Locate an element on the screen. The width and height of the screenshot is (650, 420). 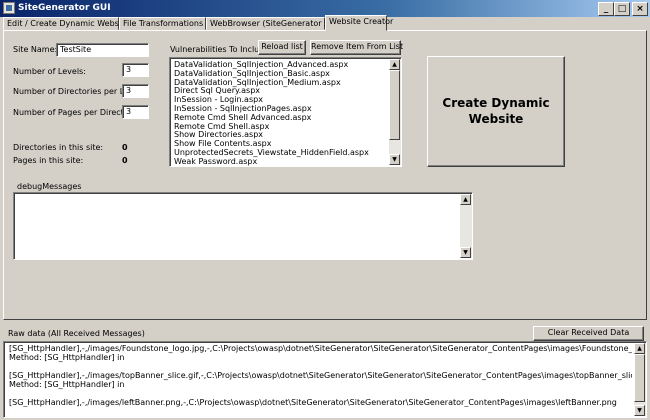
raw-data-scrollbar: ▲ ▼ is located at coordinates (640, 379).